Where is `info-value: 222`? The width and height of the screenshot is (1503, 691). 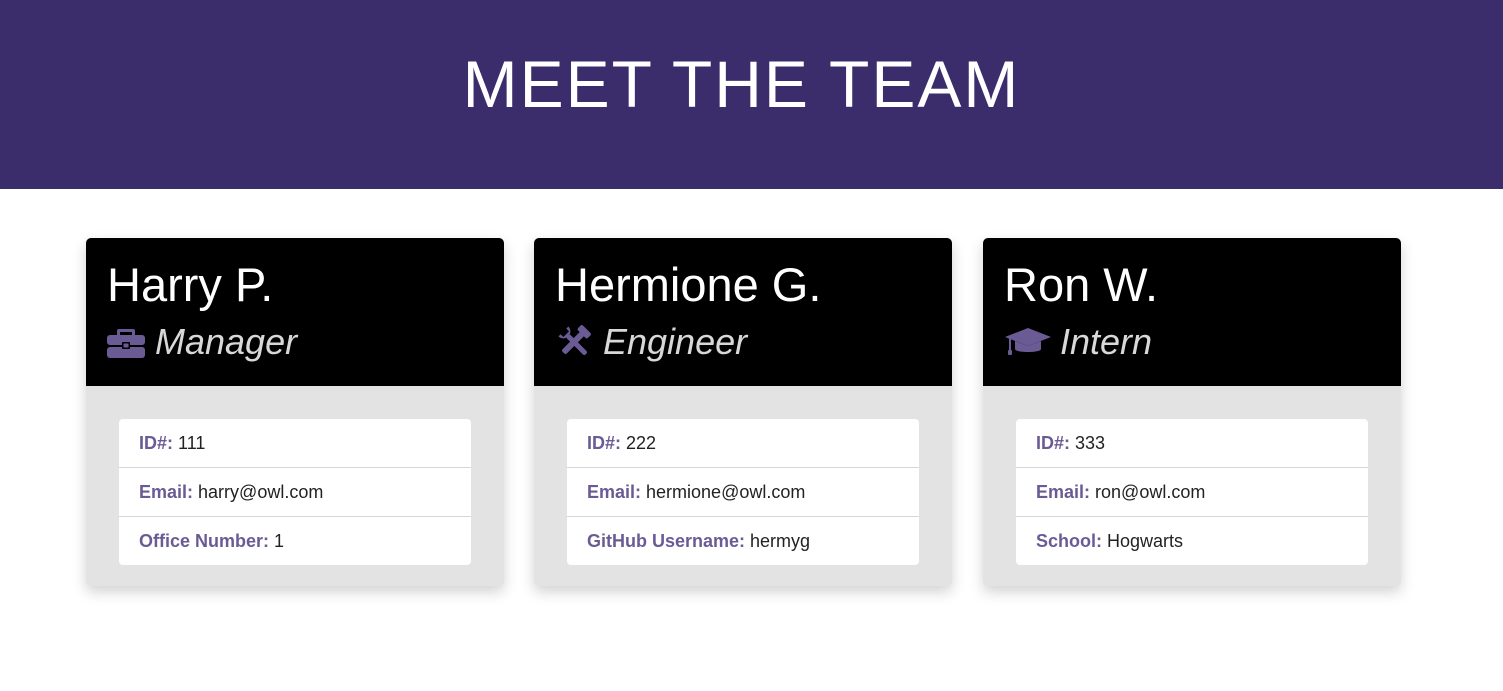
info-value: 222 is located at coordinates (641, 442).